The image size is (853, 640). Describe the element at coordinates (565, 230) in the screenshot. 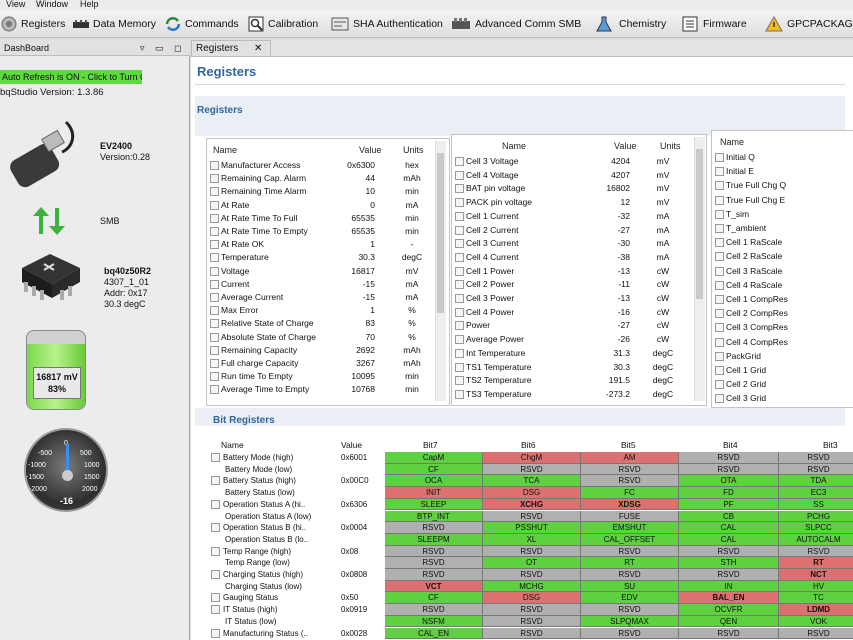

I see `register-row: Cell 2 Current -27 mA` at that location.